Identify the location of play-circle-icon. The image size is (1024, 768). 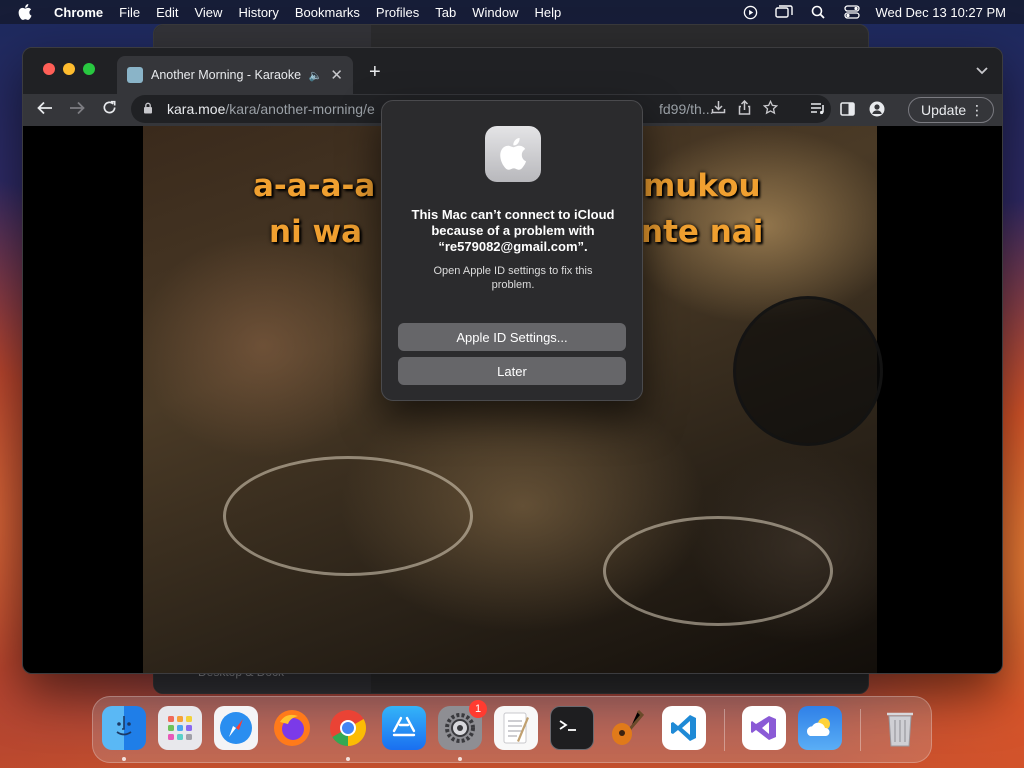
(750, 12).